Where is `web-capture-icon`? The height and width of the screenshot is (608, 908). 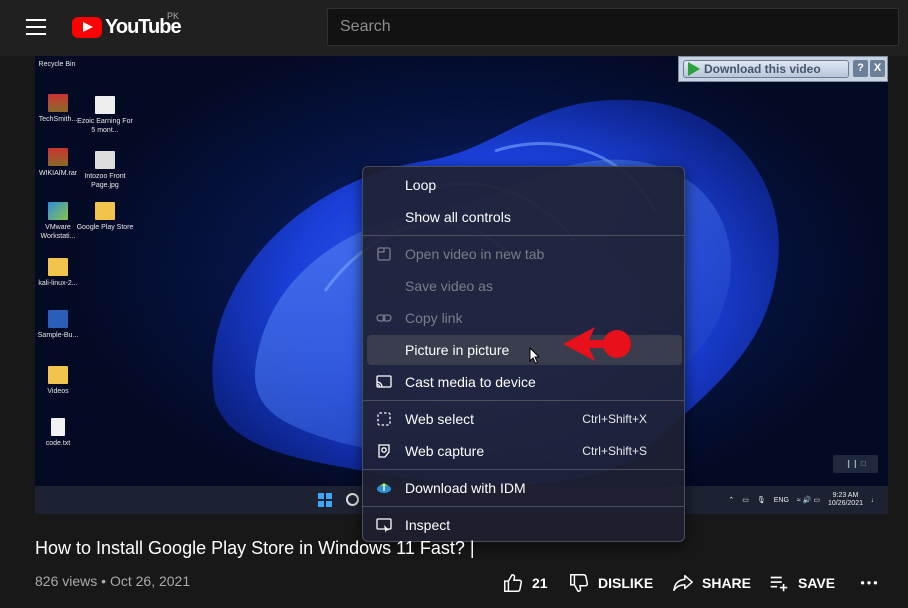 web-capture-icon is located at coordinates (384, 451).